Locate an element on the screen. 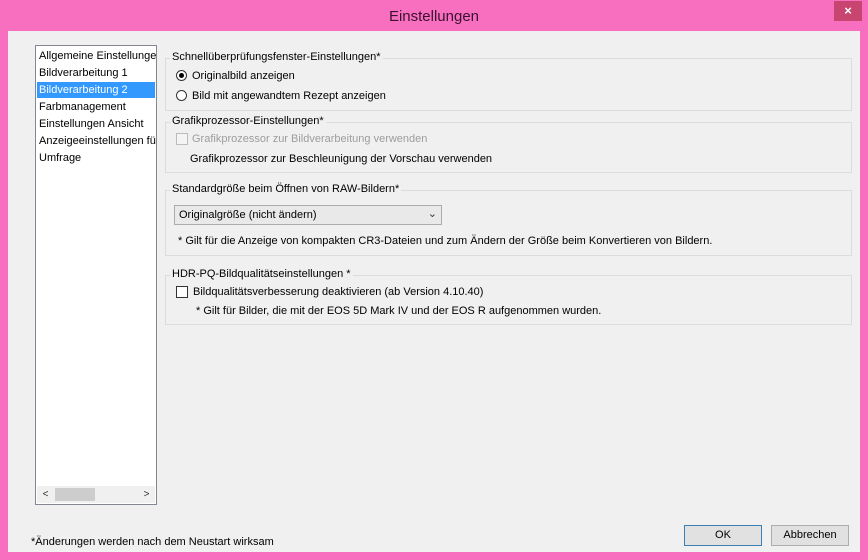 This screenshot has height=560, width=868. gpu-processing-checkbox is located at coordinates (182, 139).